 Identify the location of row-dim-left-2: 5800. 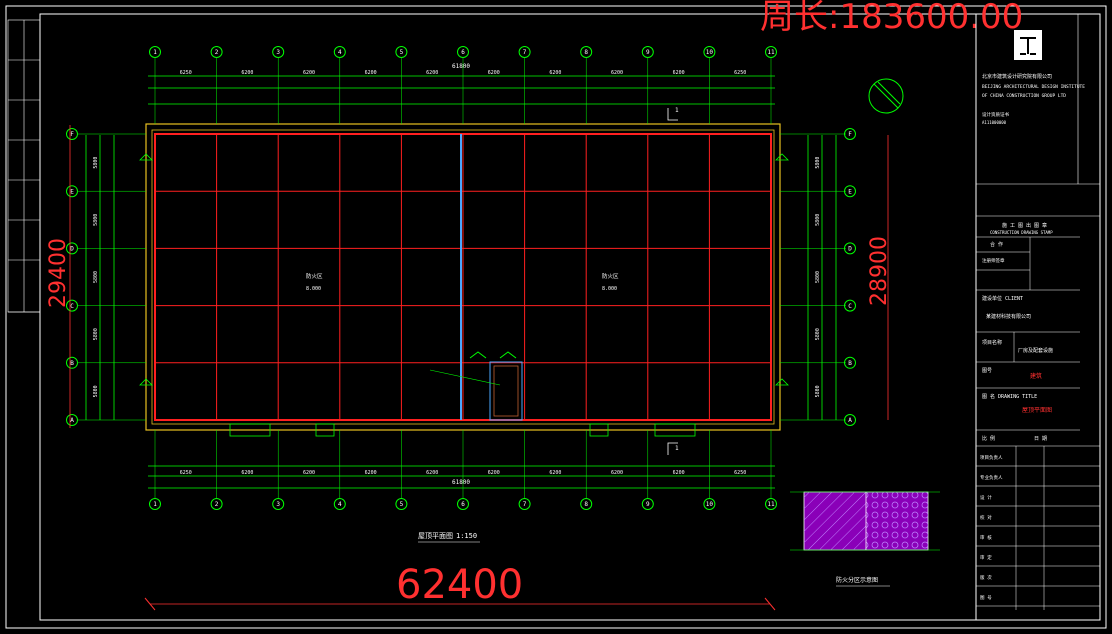
(96, 220).